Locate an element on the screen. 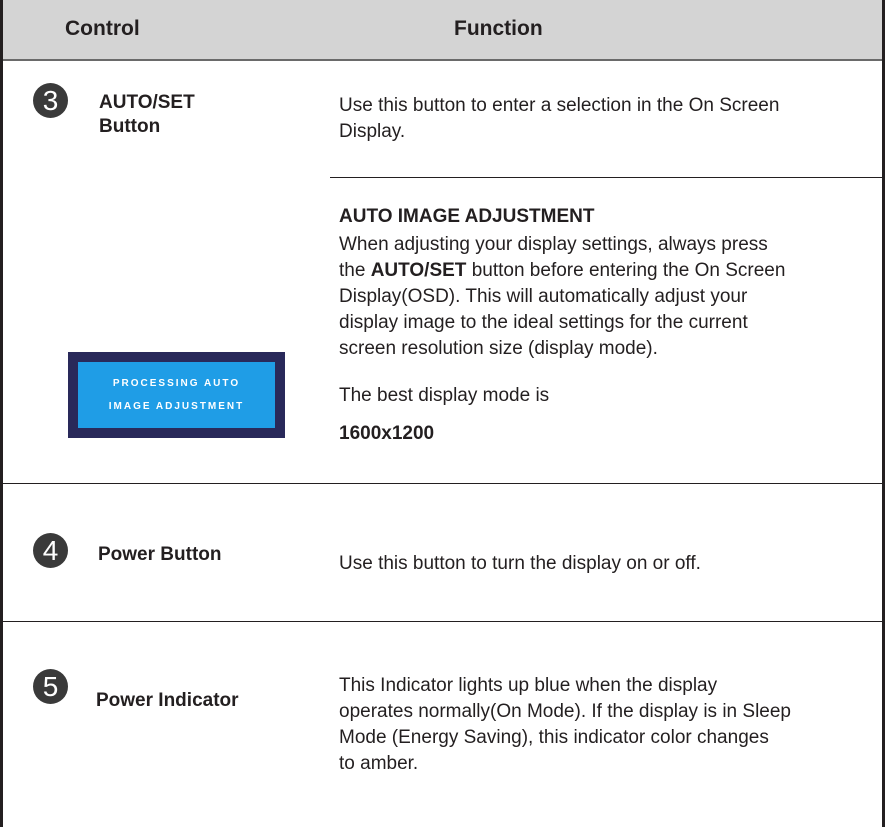  number-5-icon: 5 is located at coordinates (50, 686).